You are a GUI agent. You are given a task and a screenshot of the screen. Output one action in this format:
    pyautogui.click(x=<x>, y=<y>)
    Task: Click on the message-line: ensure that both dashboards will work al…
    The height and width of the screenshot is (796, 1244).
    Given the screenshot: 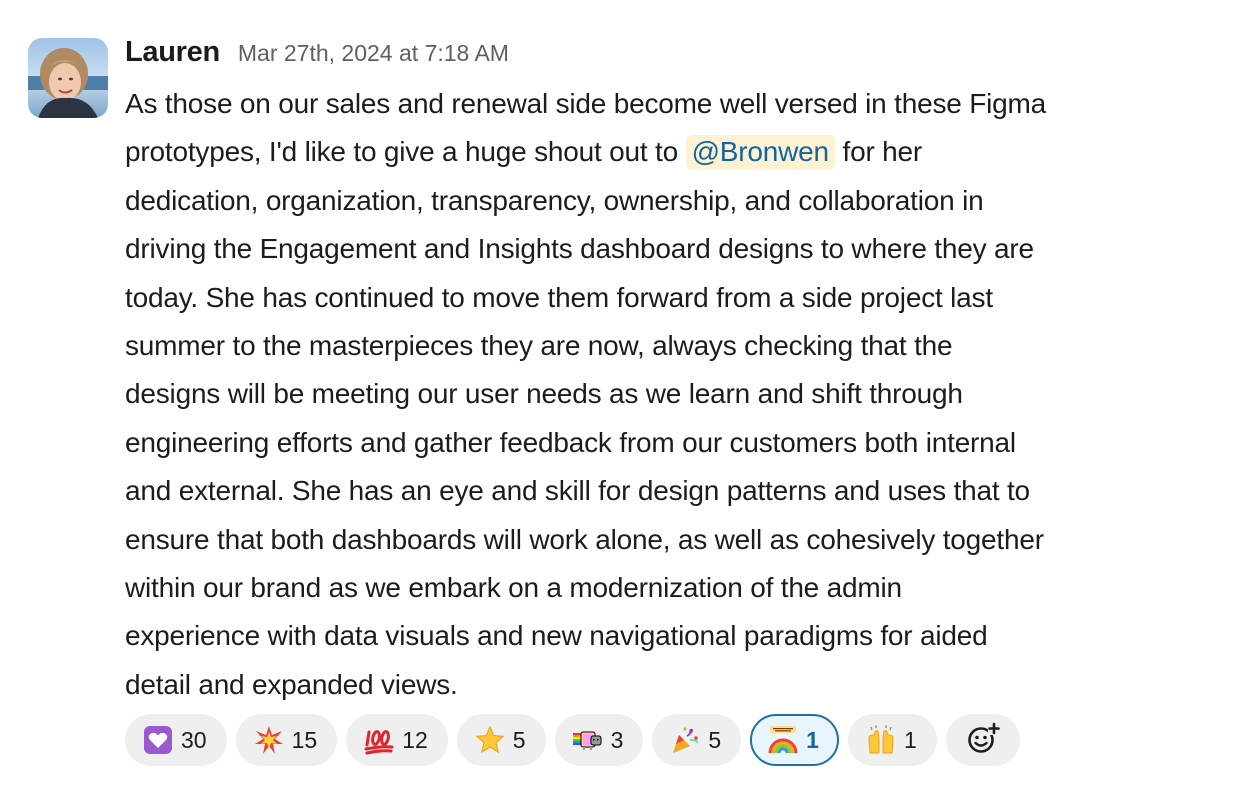 What is the action you would take?
    pyautogui.click(x=584, y=539)
    